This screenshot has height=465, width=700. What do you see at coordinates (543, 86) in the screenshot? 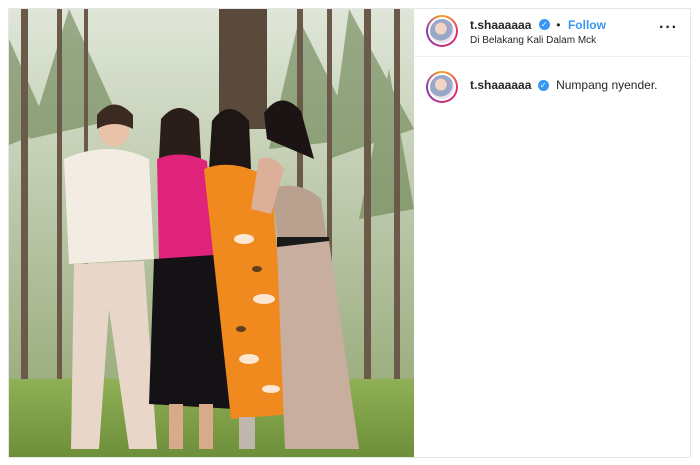
I see `comment-verified-badge-icon: ✓` at bounding box center [543, 86].